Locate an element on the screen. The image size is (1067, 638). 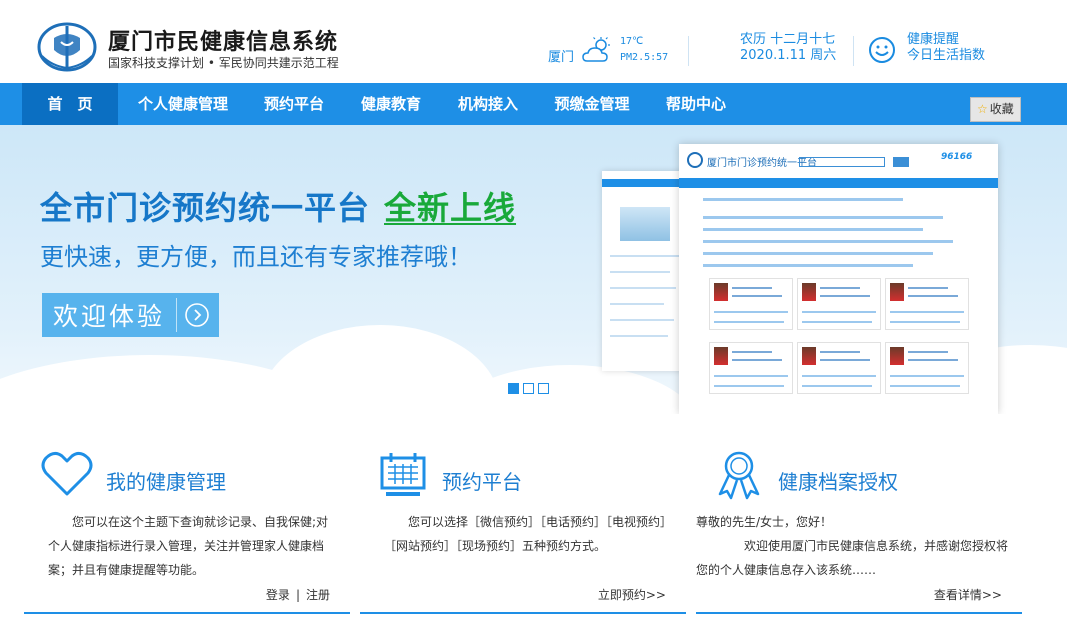
lunar-date: 农历 十二月十七 is located at coordinates (788, 39).